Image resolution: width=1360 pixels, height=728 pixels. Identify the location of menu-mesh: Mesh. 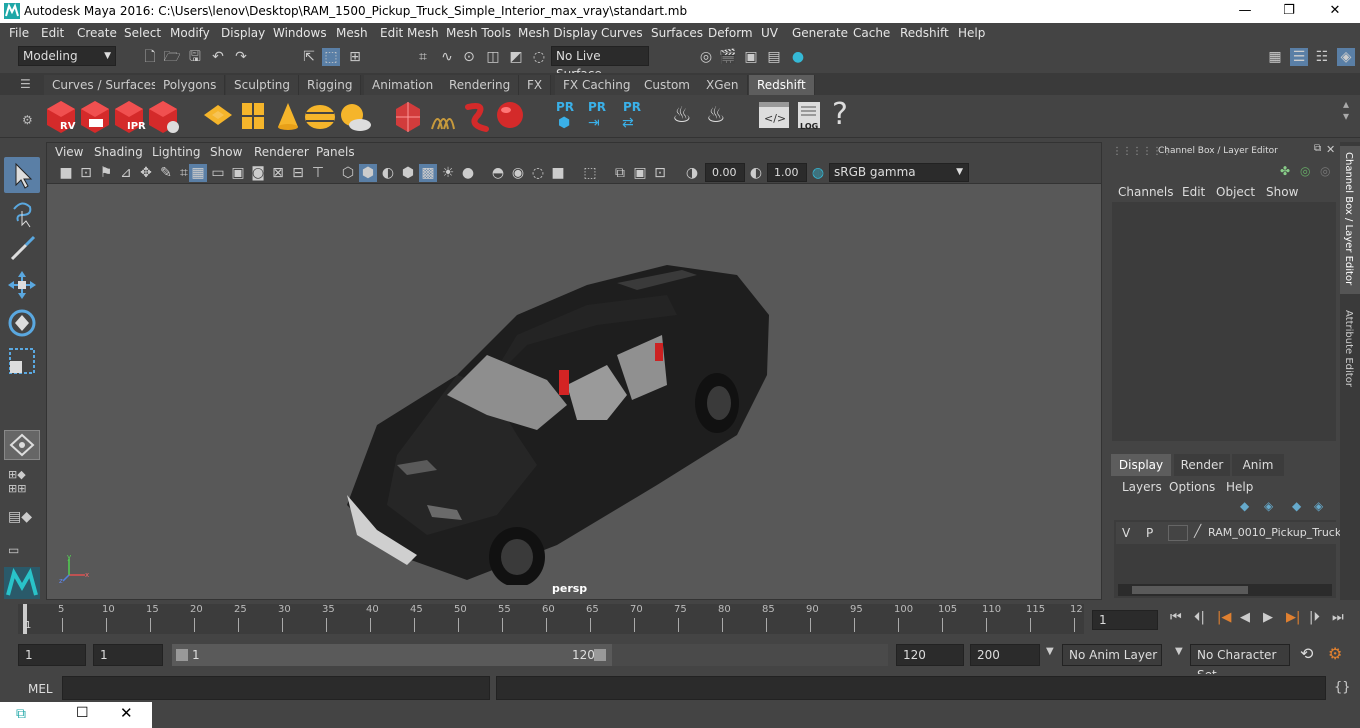
(352, 33).